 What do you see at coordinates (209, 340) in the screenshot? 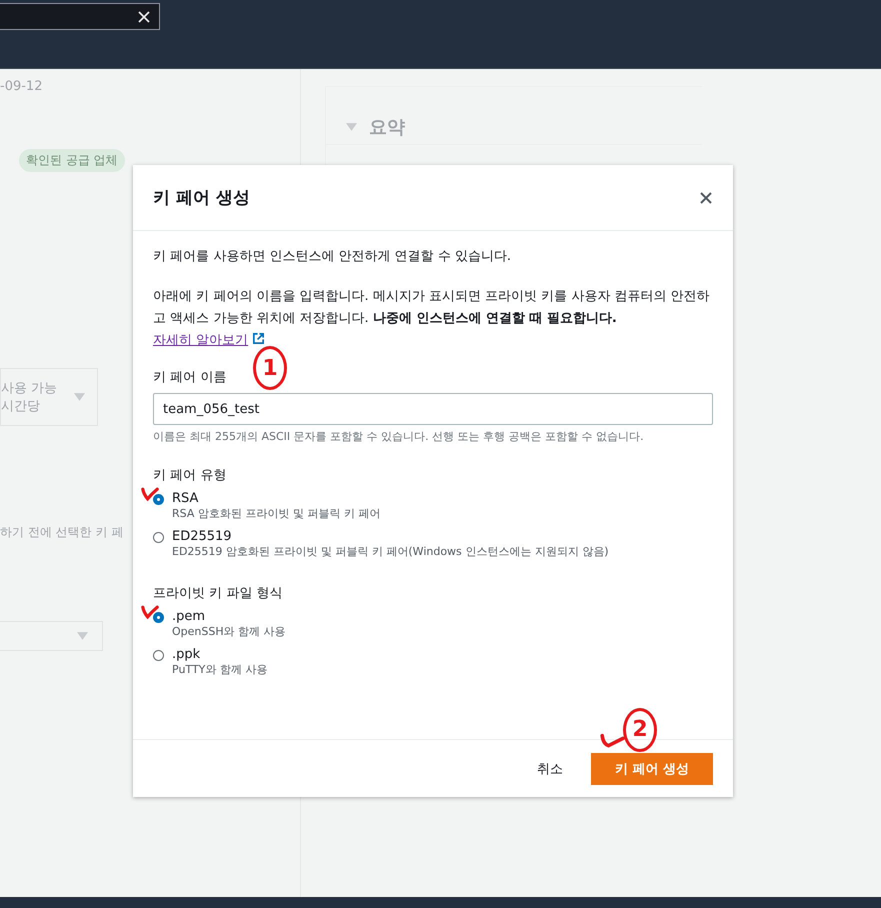
I see `learn-more-link: 자세히 알아보기` at bounding box center [209, 340].